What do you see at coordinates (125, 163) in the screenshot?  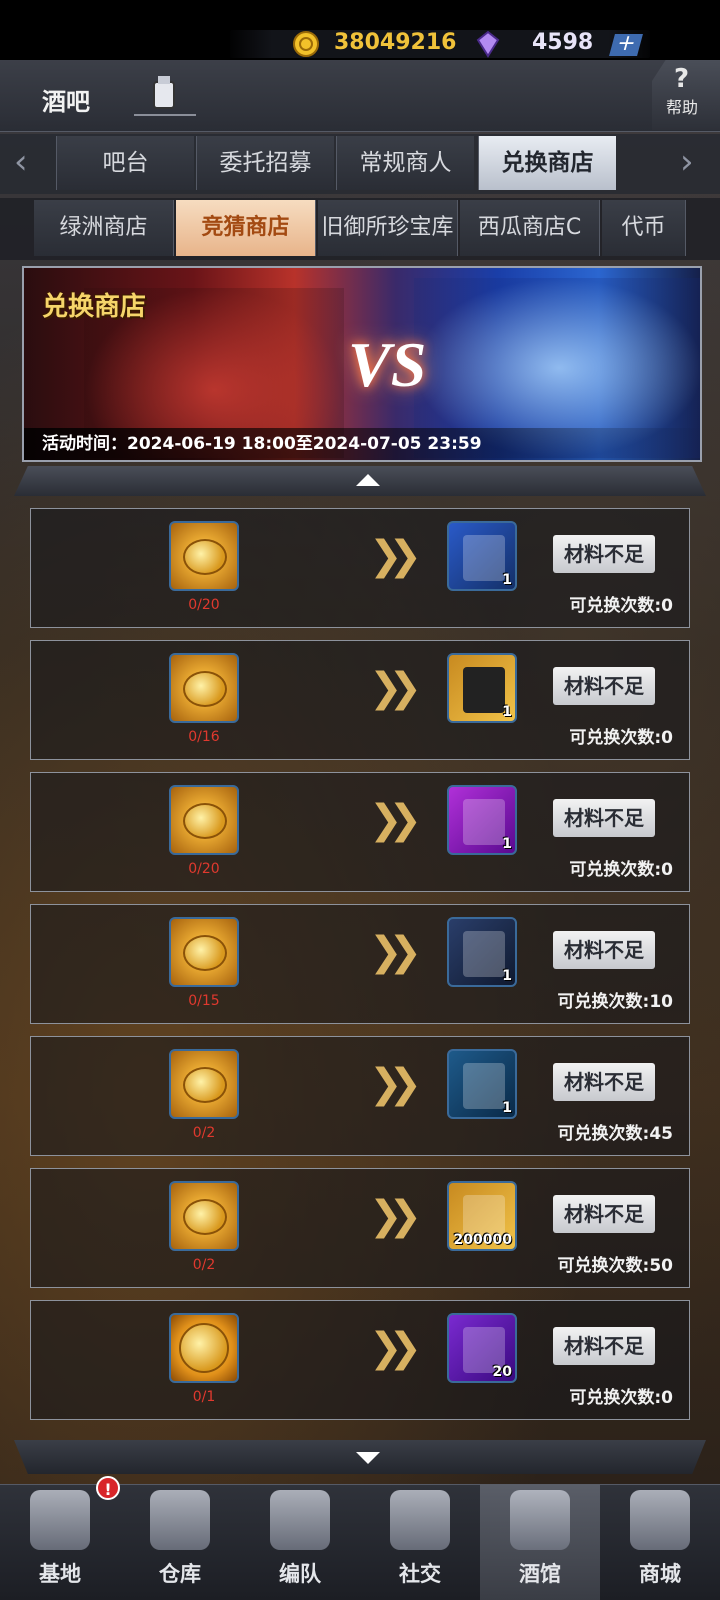 I see `tab-bar-counter: 吧台` at bounding box center [125, 163].